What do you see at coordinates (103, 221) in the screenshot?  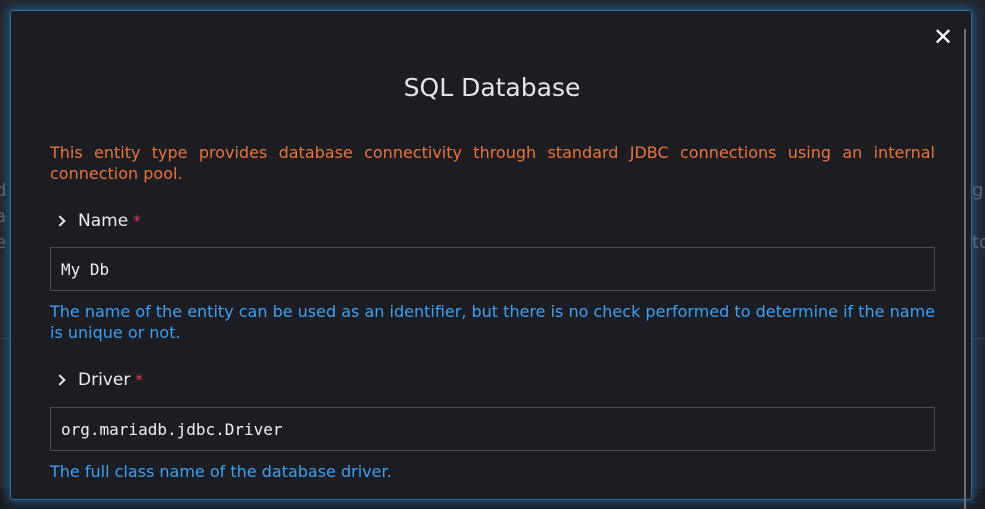 I see `name-field-label: Name` at bounding box center [103, 221].